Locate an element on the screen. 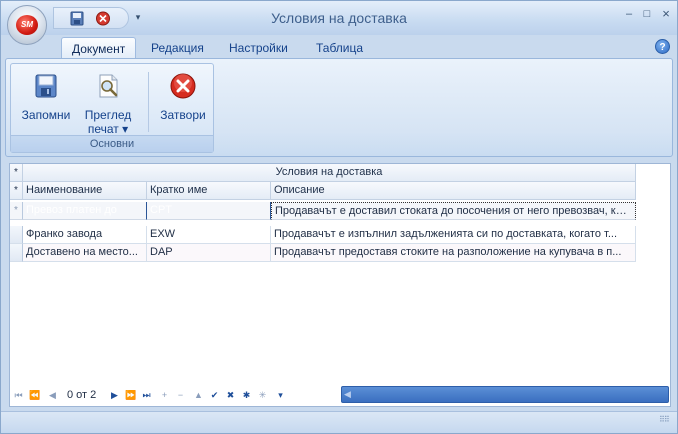 The height and width of the screenshot is (434, 678). application-menu-button: SM is located at coordinates (27, 25).